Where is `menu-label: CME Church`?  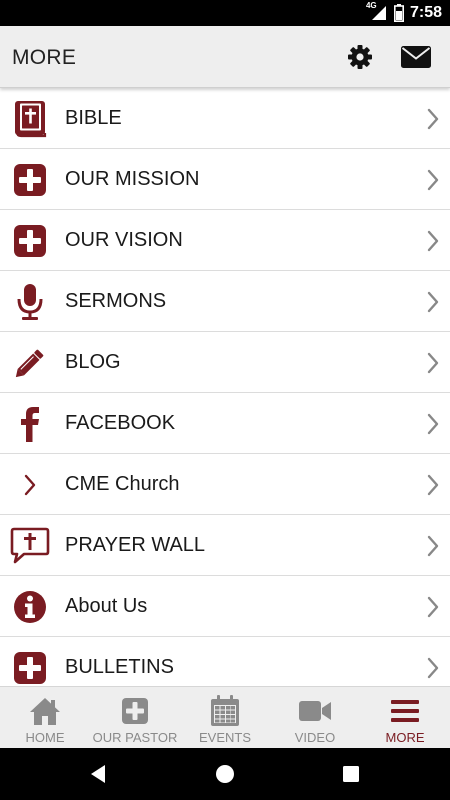 menu-label: CME Church is located at coordinates (122, 484).